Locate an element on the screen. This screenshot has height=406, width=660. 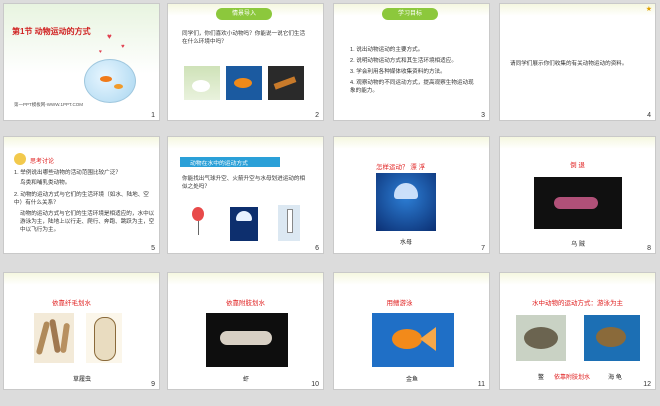
slide-thumb-4: 请同学们展示你们收集的有关动物运动的资料。 4 ★ is located at coordinates (577, 62).